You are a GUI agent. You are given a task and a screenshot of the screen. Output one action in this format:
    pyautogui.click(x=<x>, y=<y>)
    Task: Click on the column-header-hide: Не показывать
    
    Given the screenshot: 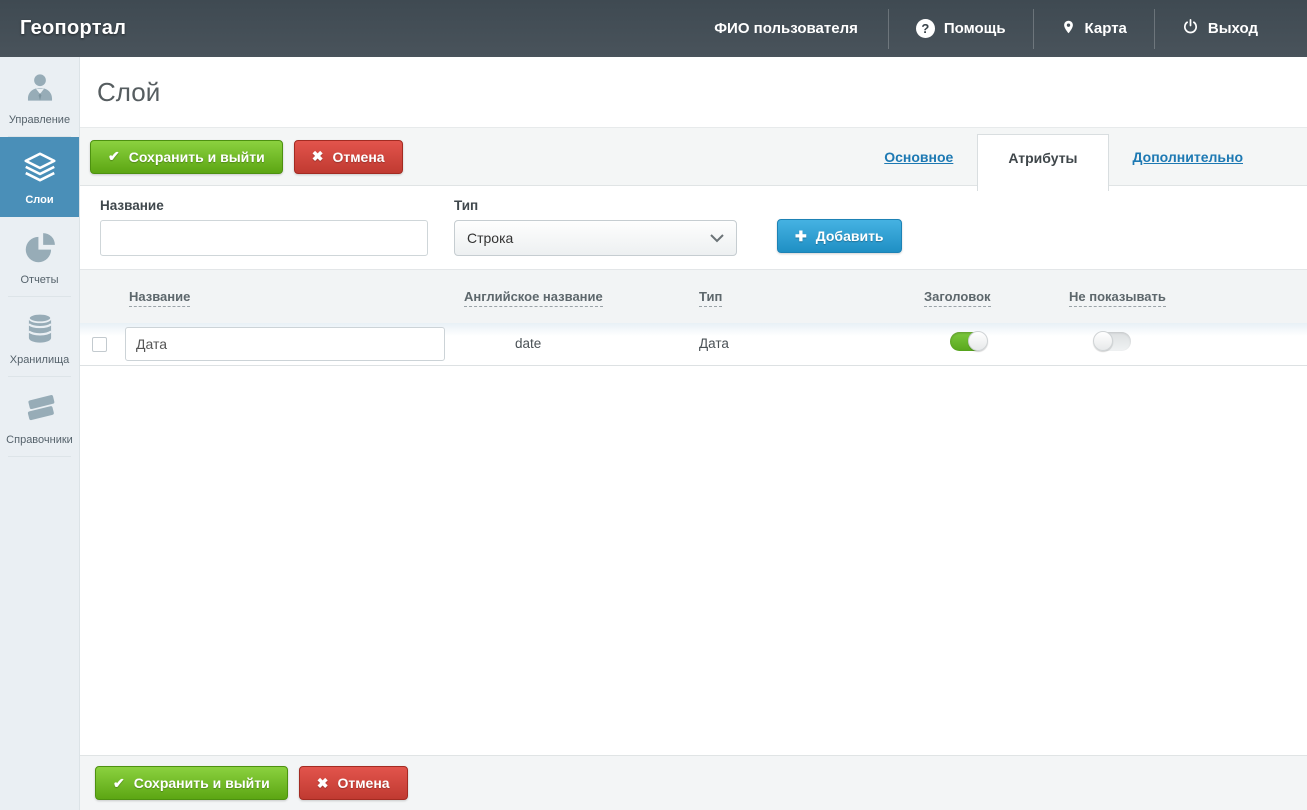 What is the action you would take?
    pyautogui.click(x=1186, y=297)
    